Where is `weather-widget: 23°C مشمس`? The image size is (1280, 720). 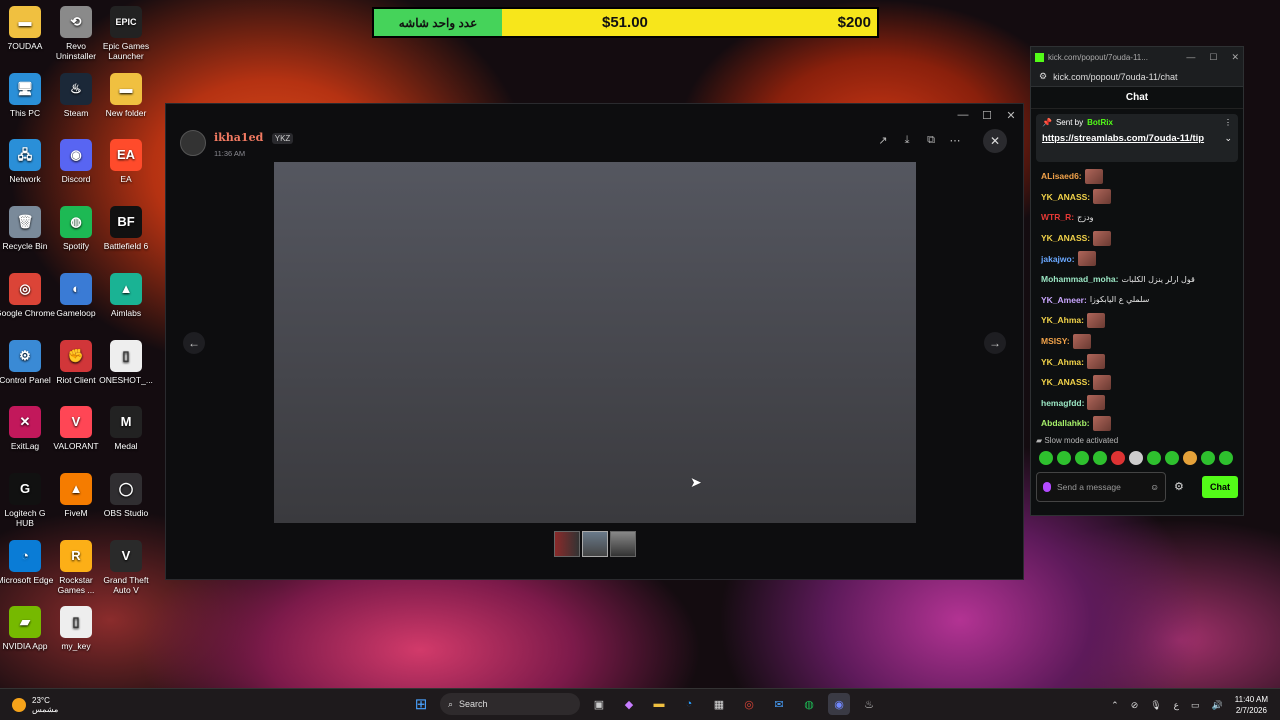 weather-widget: 23°C مشمس is located at coordinates (29, 705).